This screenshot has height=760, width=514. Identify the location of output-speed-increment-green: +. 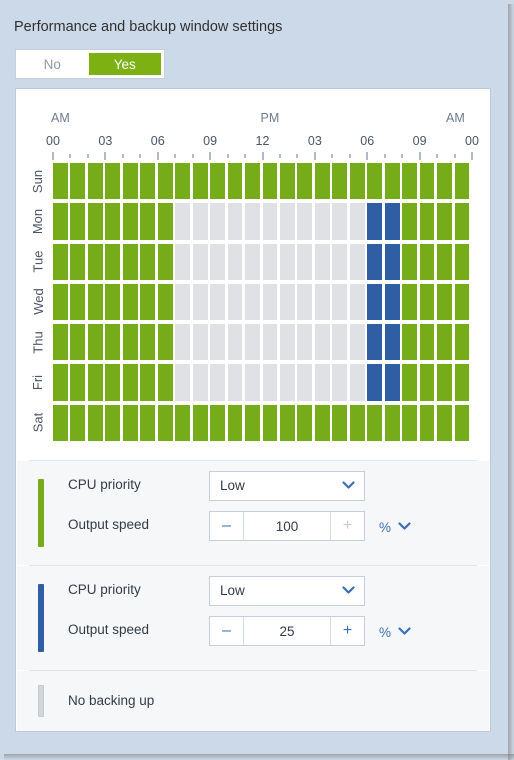
(347, 526).